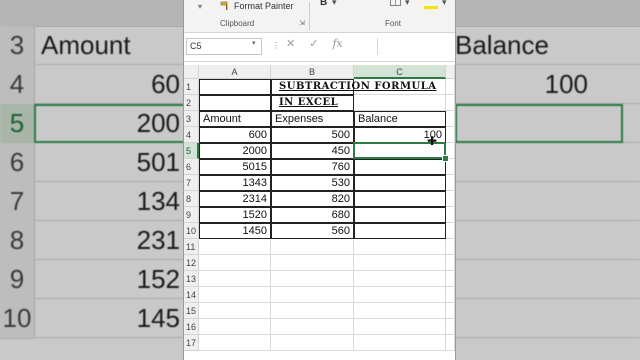 This screenshot has width=640, height=360. Describe the element at coordinates (191, 247) in the screenshot. I see `row-header-11: 11` at that location.